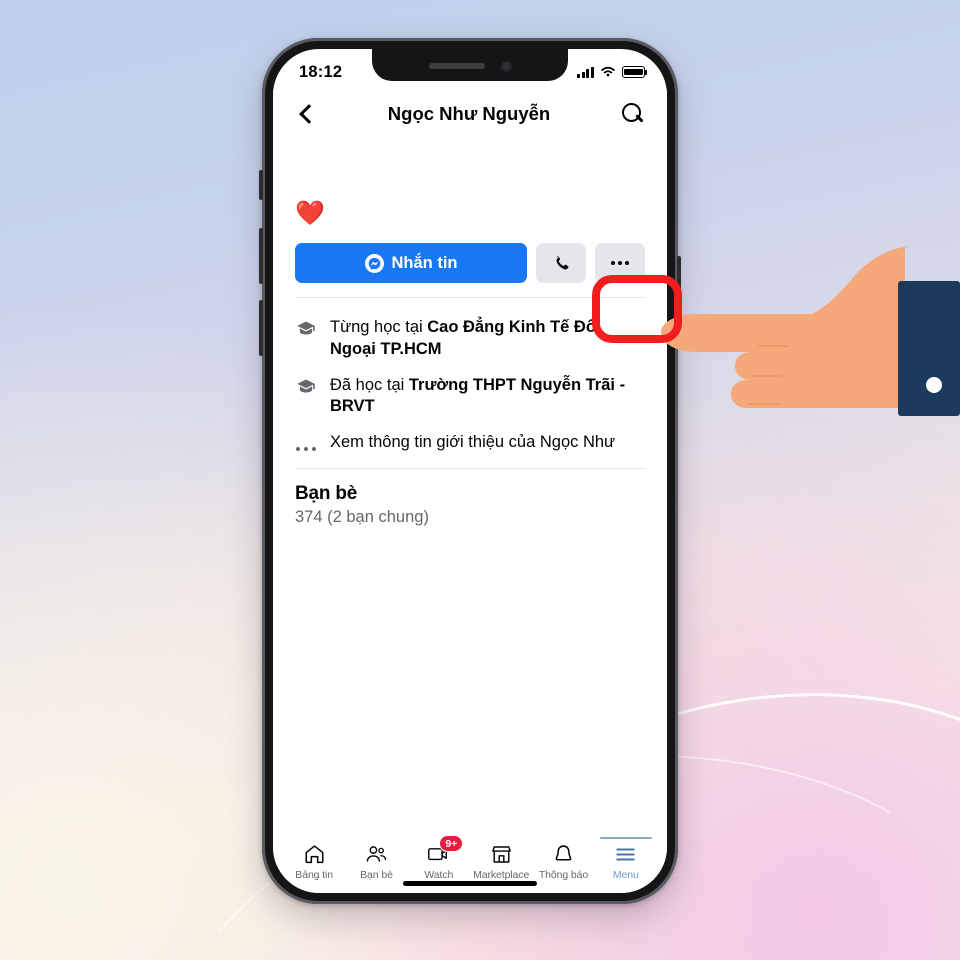 This screenshot has width=960, height=960. I want to click on battery-icon, so click(635, 72).